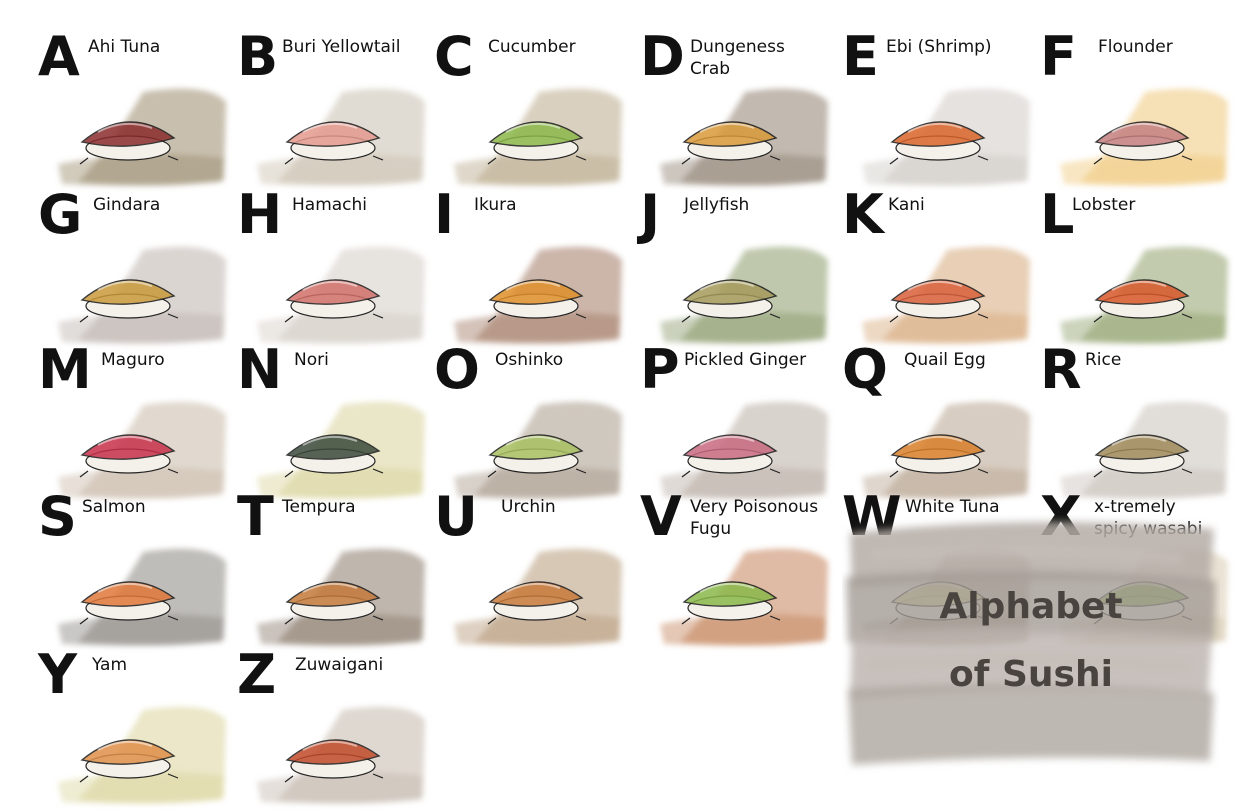 This screenshot has height=810, width=1242. I want to click on tile-name-line-1: Rice, so click(1103, 360).